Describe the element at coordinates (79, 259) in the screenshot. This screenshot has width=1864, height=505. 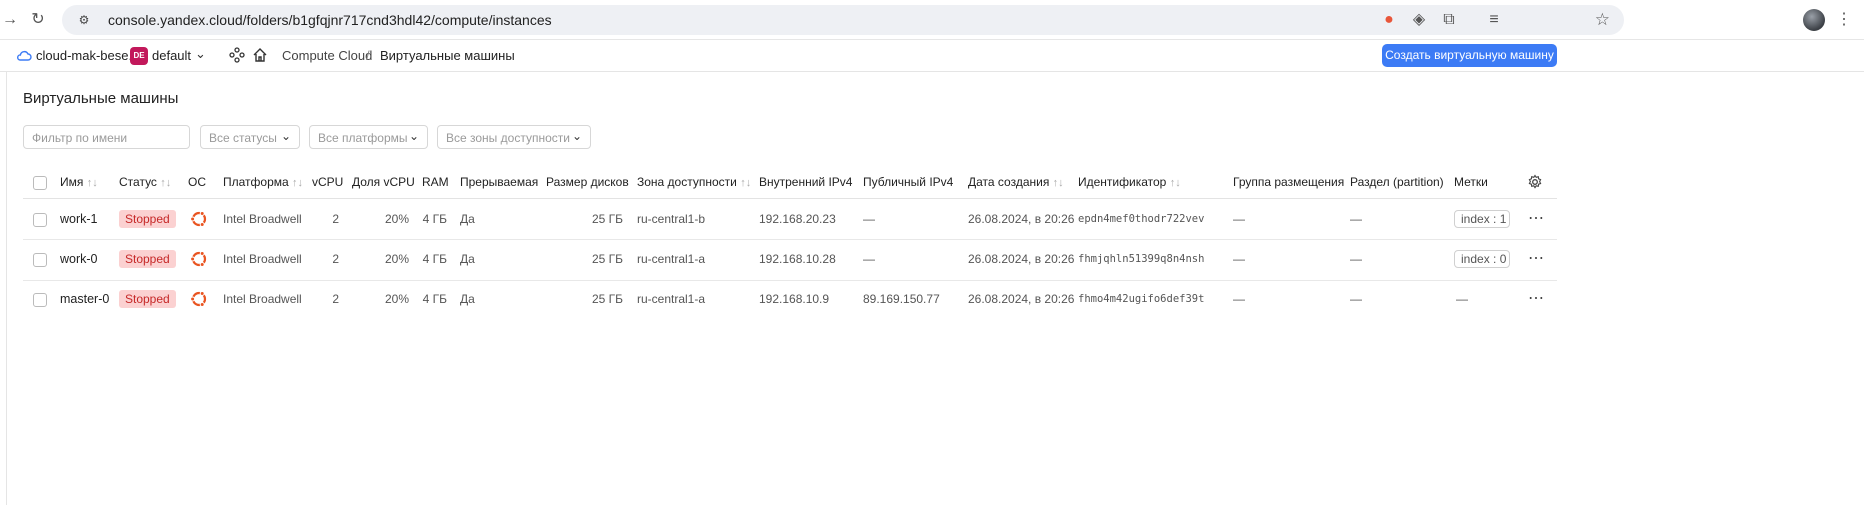
I see `vm-name-link: work-0` at that location.